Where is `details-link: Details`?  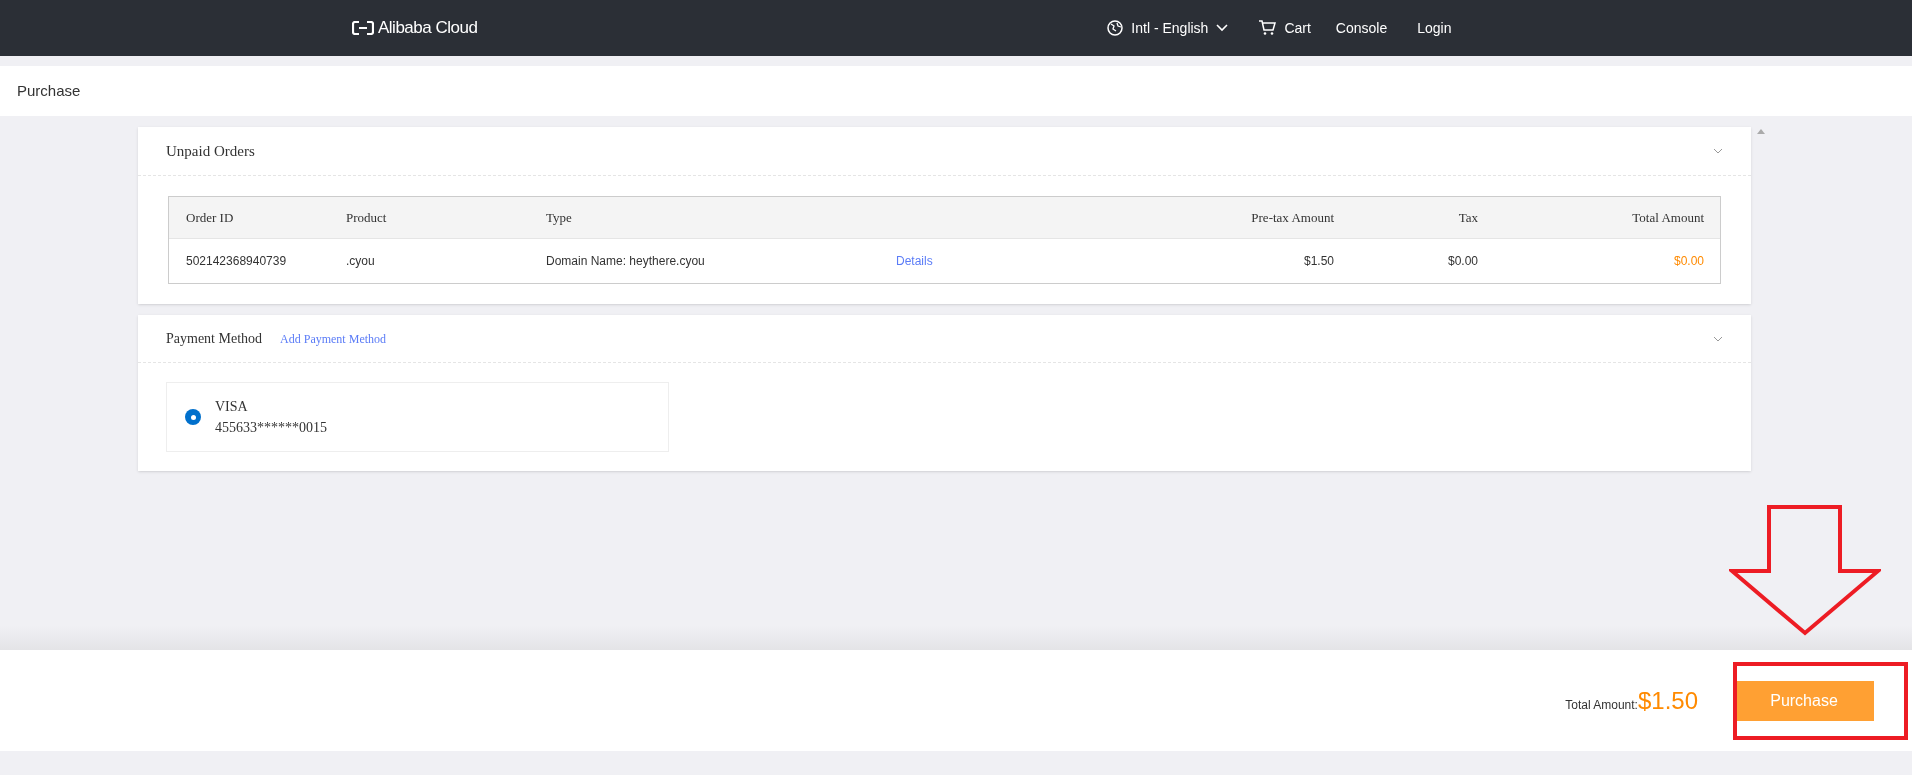
details-link: Details is located at coordinates (914, 261).